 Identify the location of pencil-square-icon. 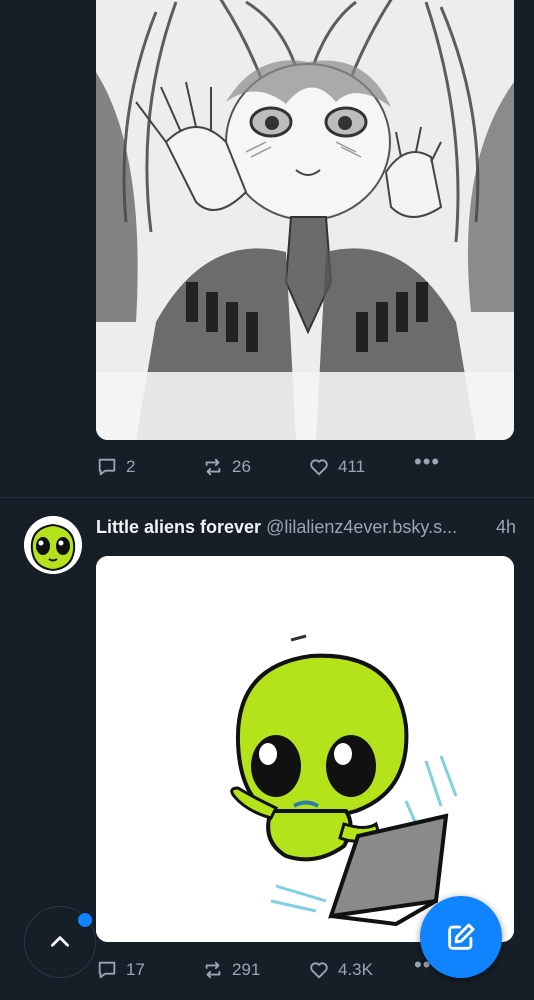
(461, 936).